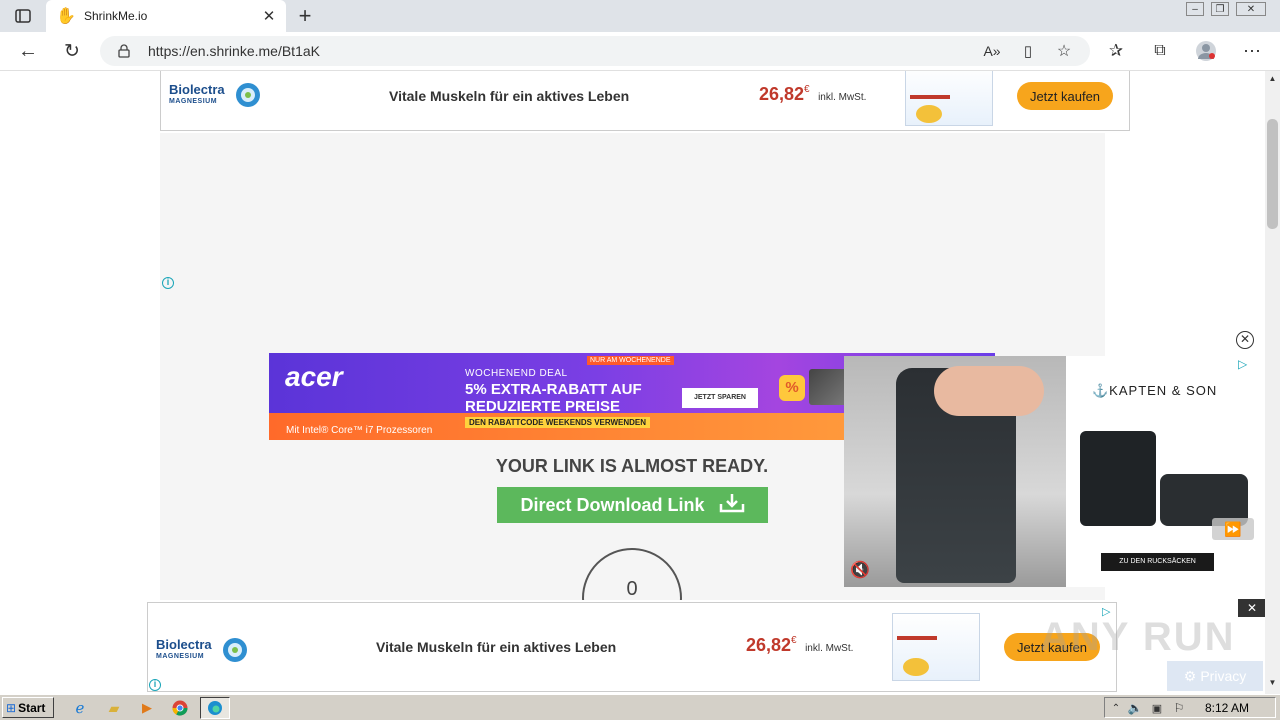 This screenshot has width=1280, height=720. Describe the element at coordinates (1155, 390) in the screenshot. I see `video-ad-brand: ⚓KAPTEN & SON` at that location.